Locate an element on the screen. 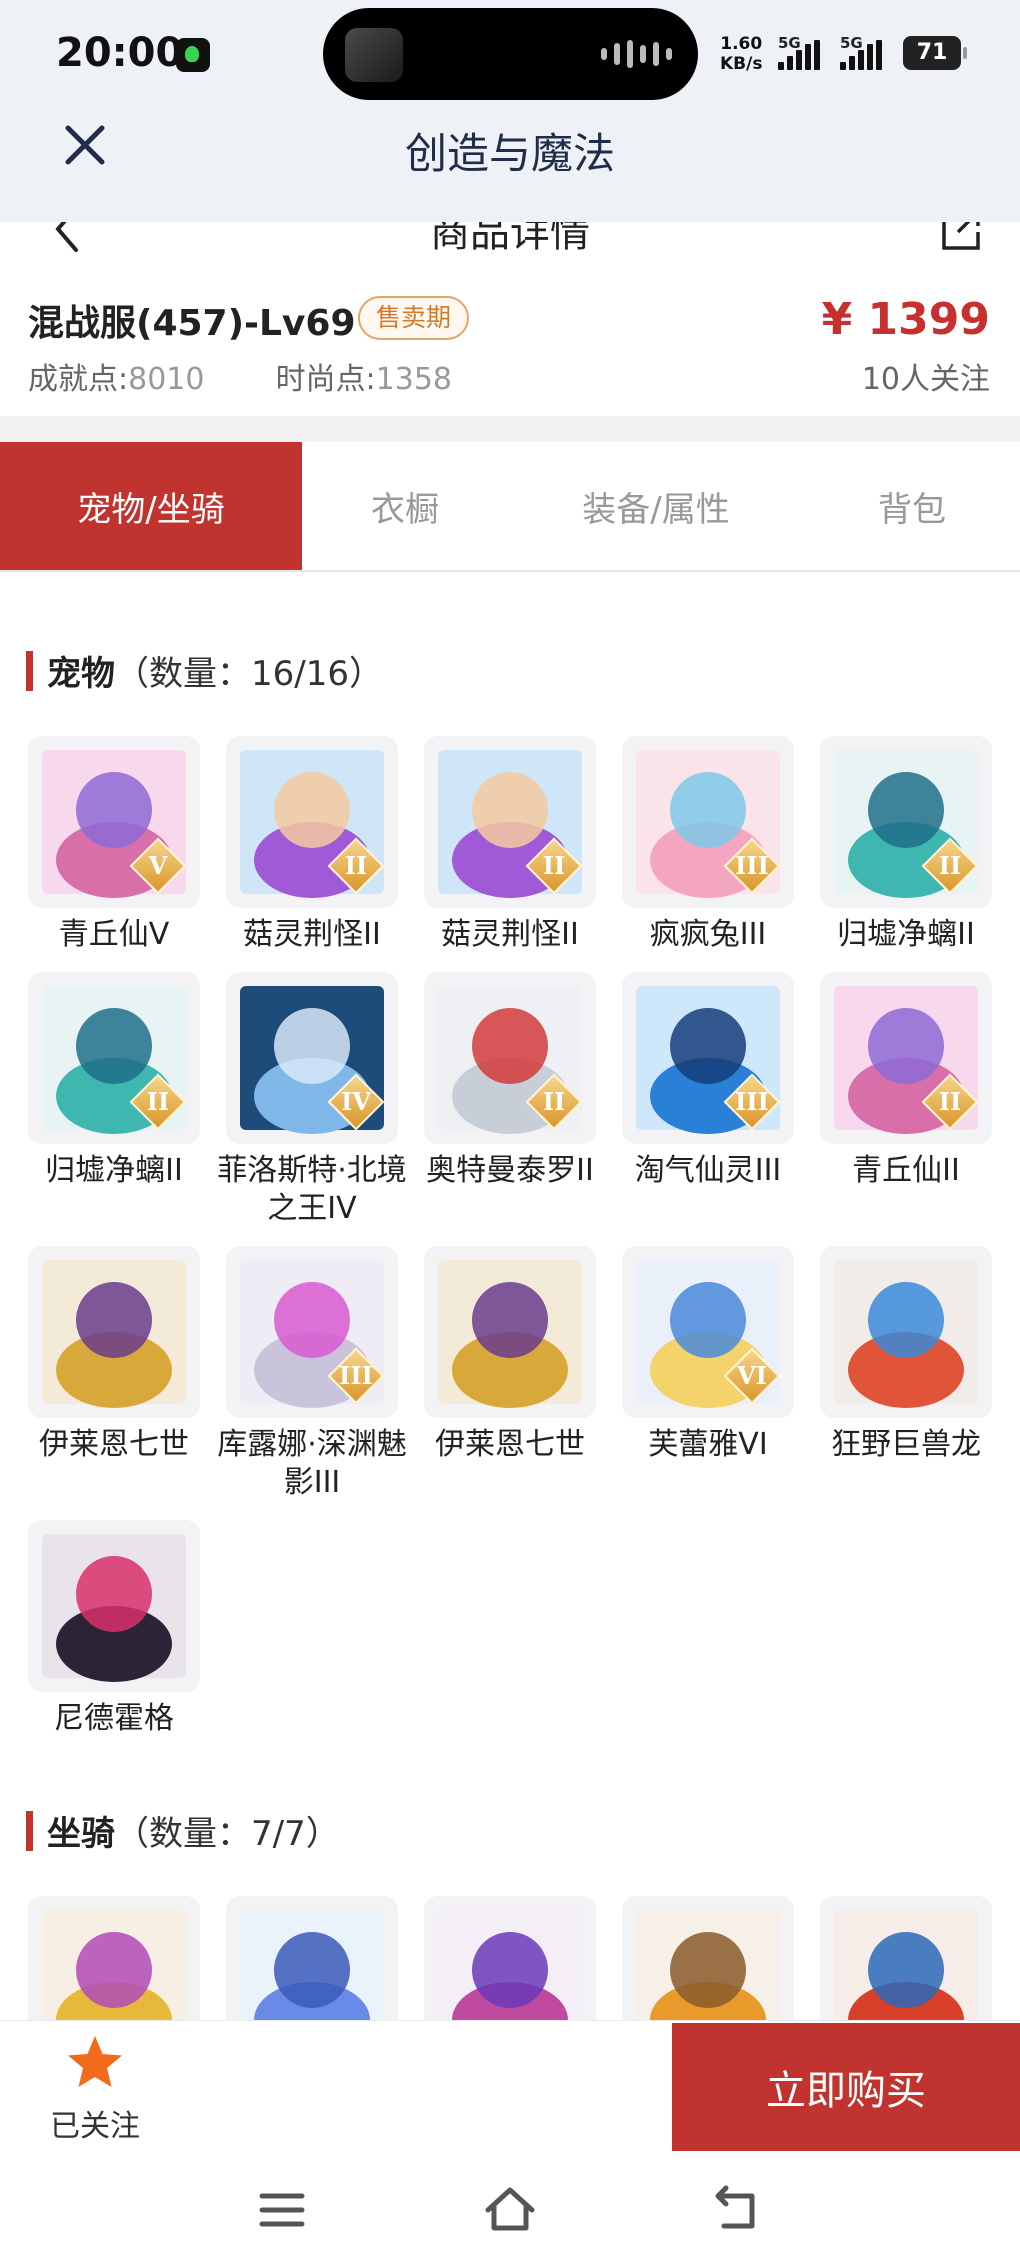  home-icon is located at coordinates (510, 2210).